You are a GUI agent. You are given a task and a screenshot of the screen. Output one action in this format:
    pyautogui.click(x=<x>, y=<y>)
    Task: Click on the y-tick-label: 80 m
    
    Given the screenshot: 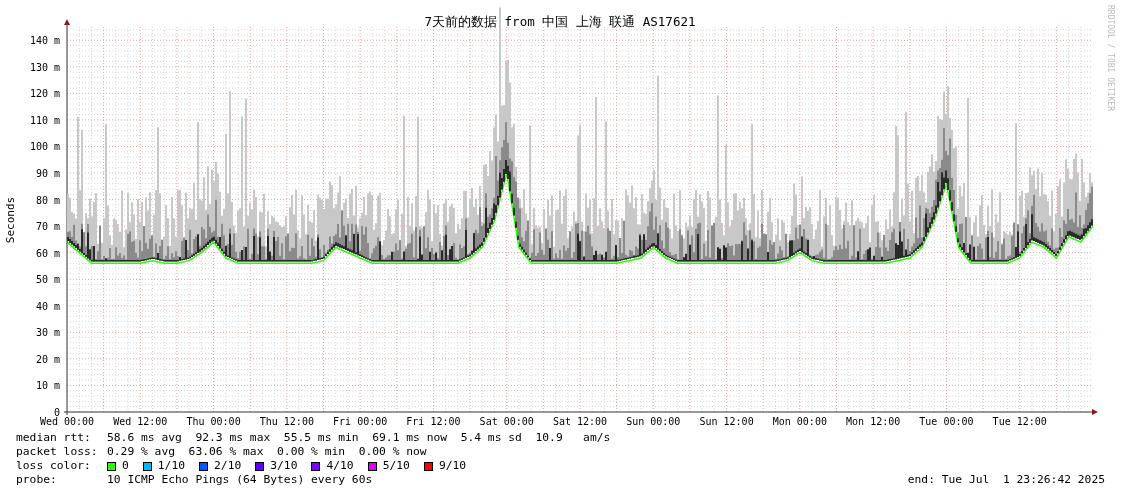 What is the action you would take?
    pyautogui.click(x=47, y=200)
    